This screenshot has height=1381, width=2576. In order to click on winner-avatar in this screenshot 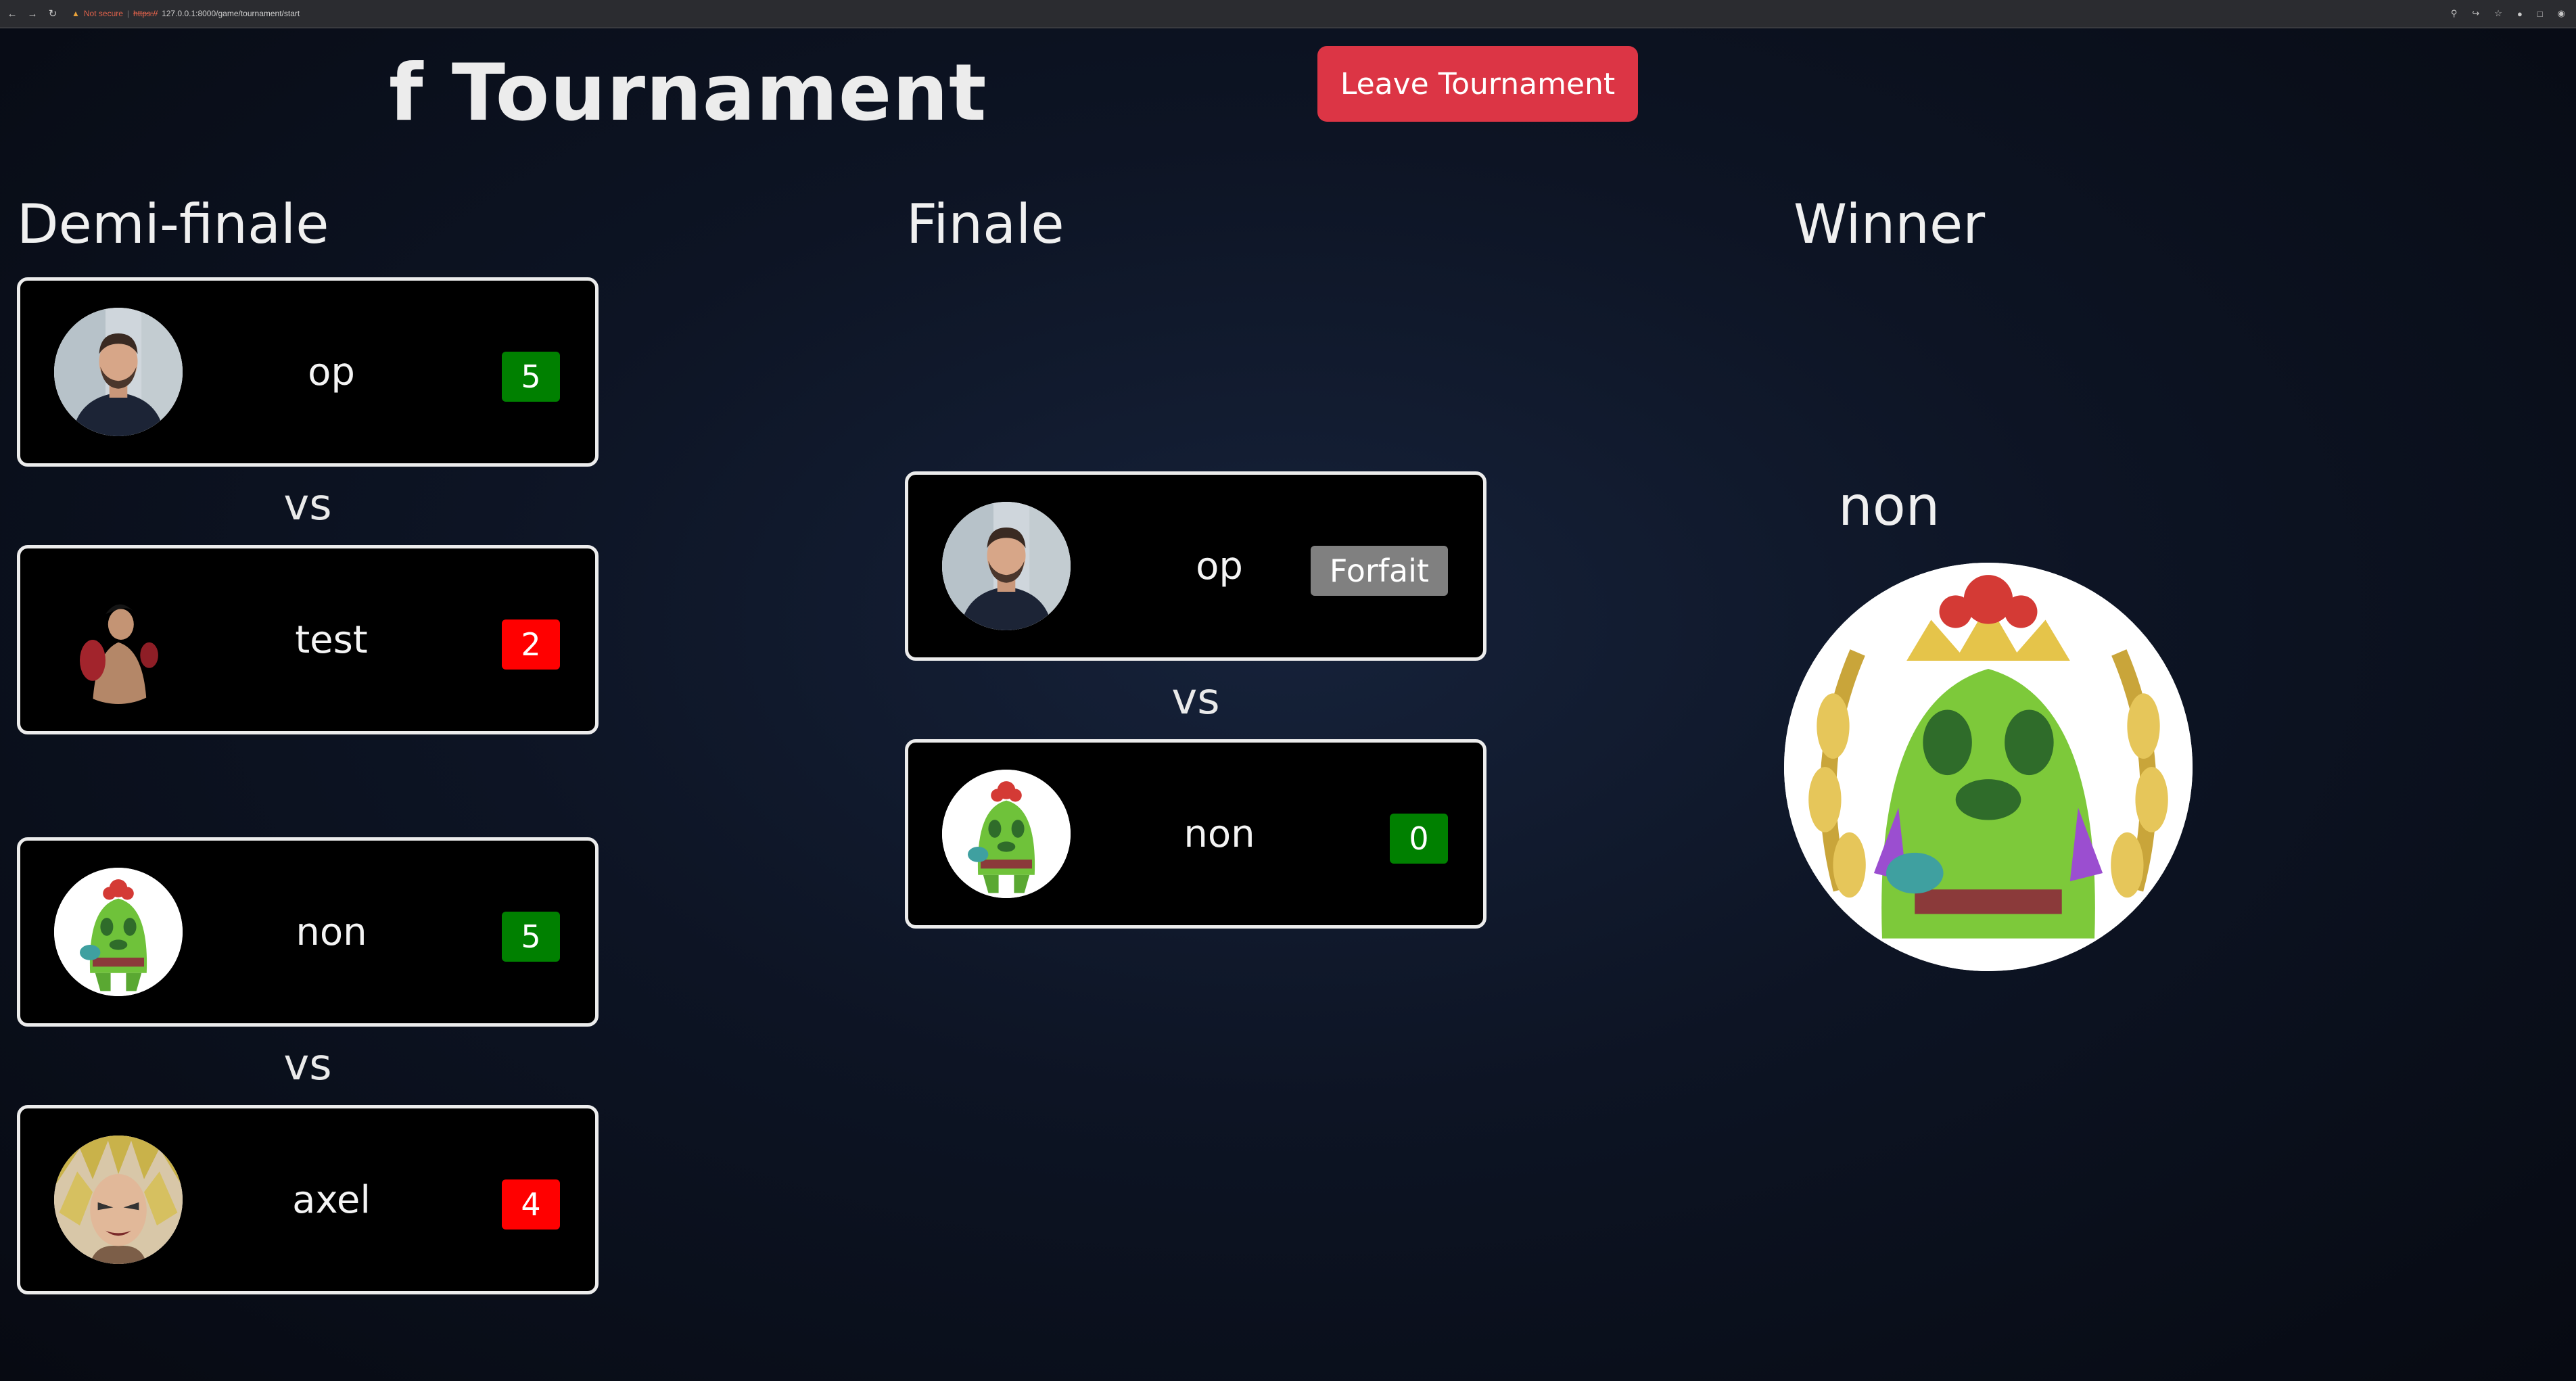, I will do `click(1988, 767)`.